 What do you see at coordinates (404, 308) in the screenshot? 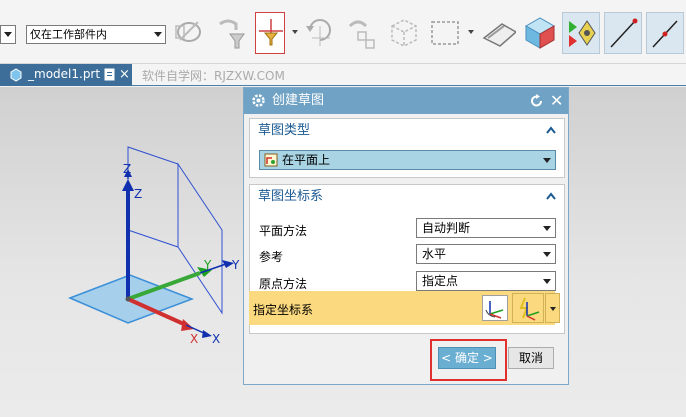
I see `specify-csys-row: 指定坐标系` at bounding box center [404, 308].